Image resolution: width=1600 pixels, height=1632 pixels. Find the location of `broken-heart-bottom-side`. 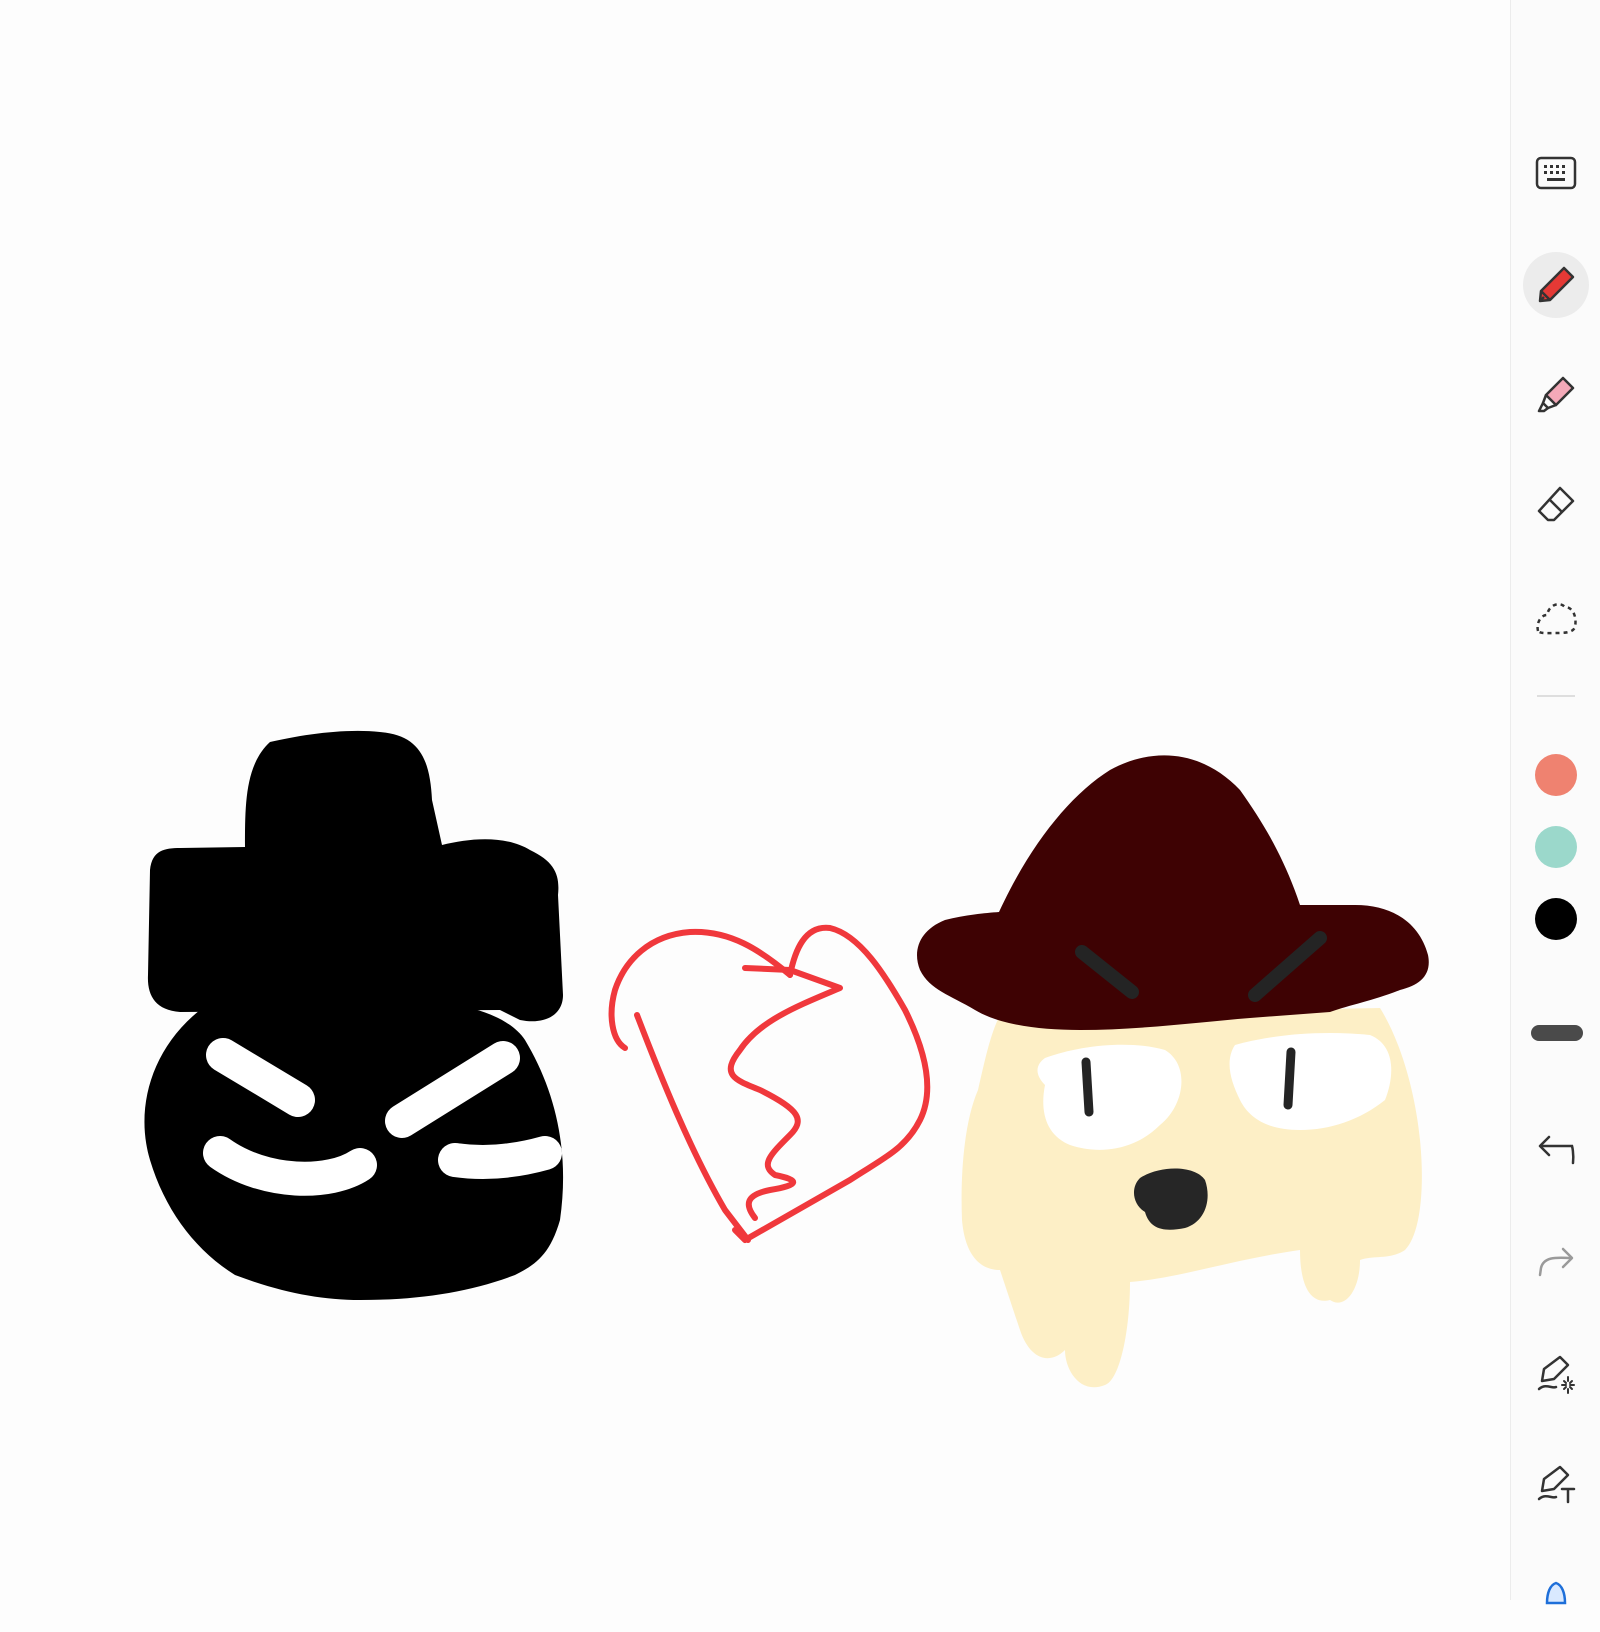

broken-heart-bottom-side is located at coordinates (692, 1127).